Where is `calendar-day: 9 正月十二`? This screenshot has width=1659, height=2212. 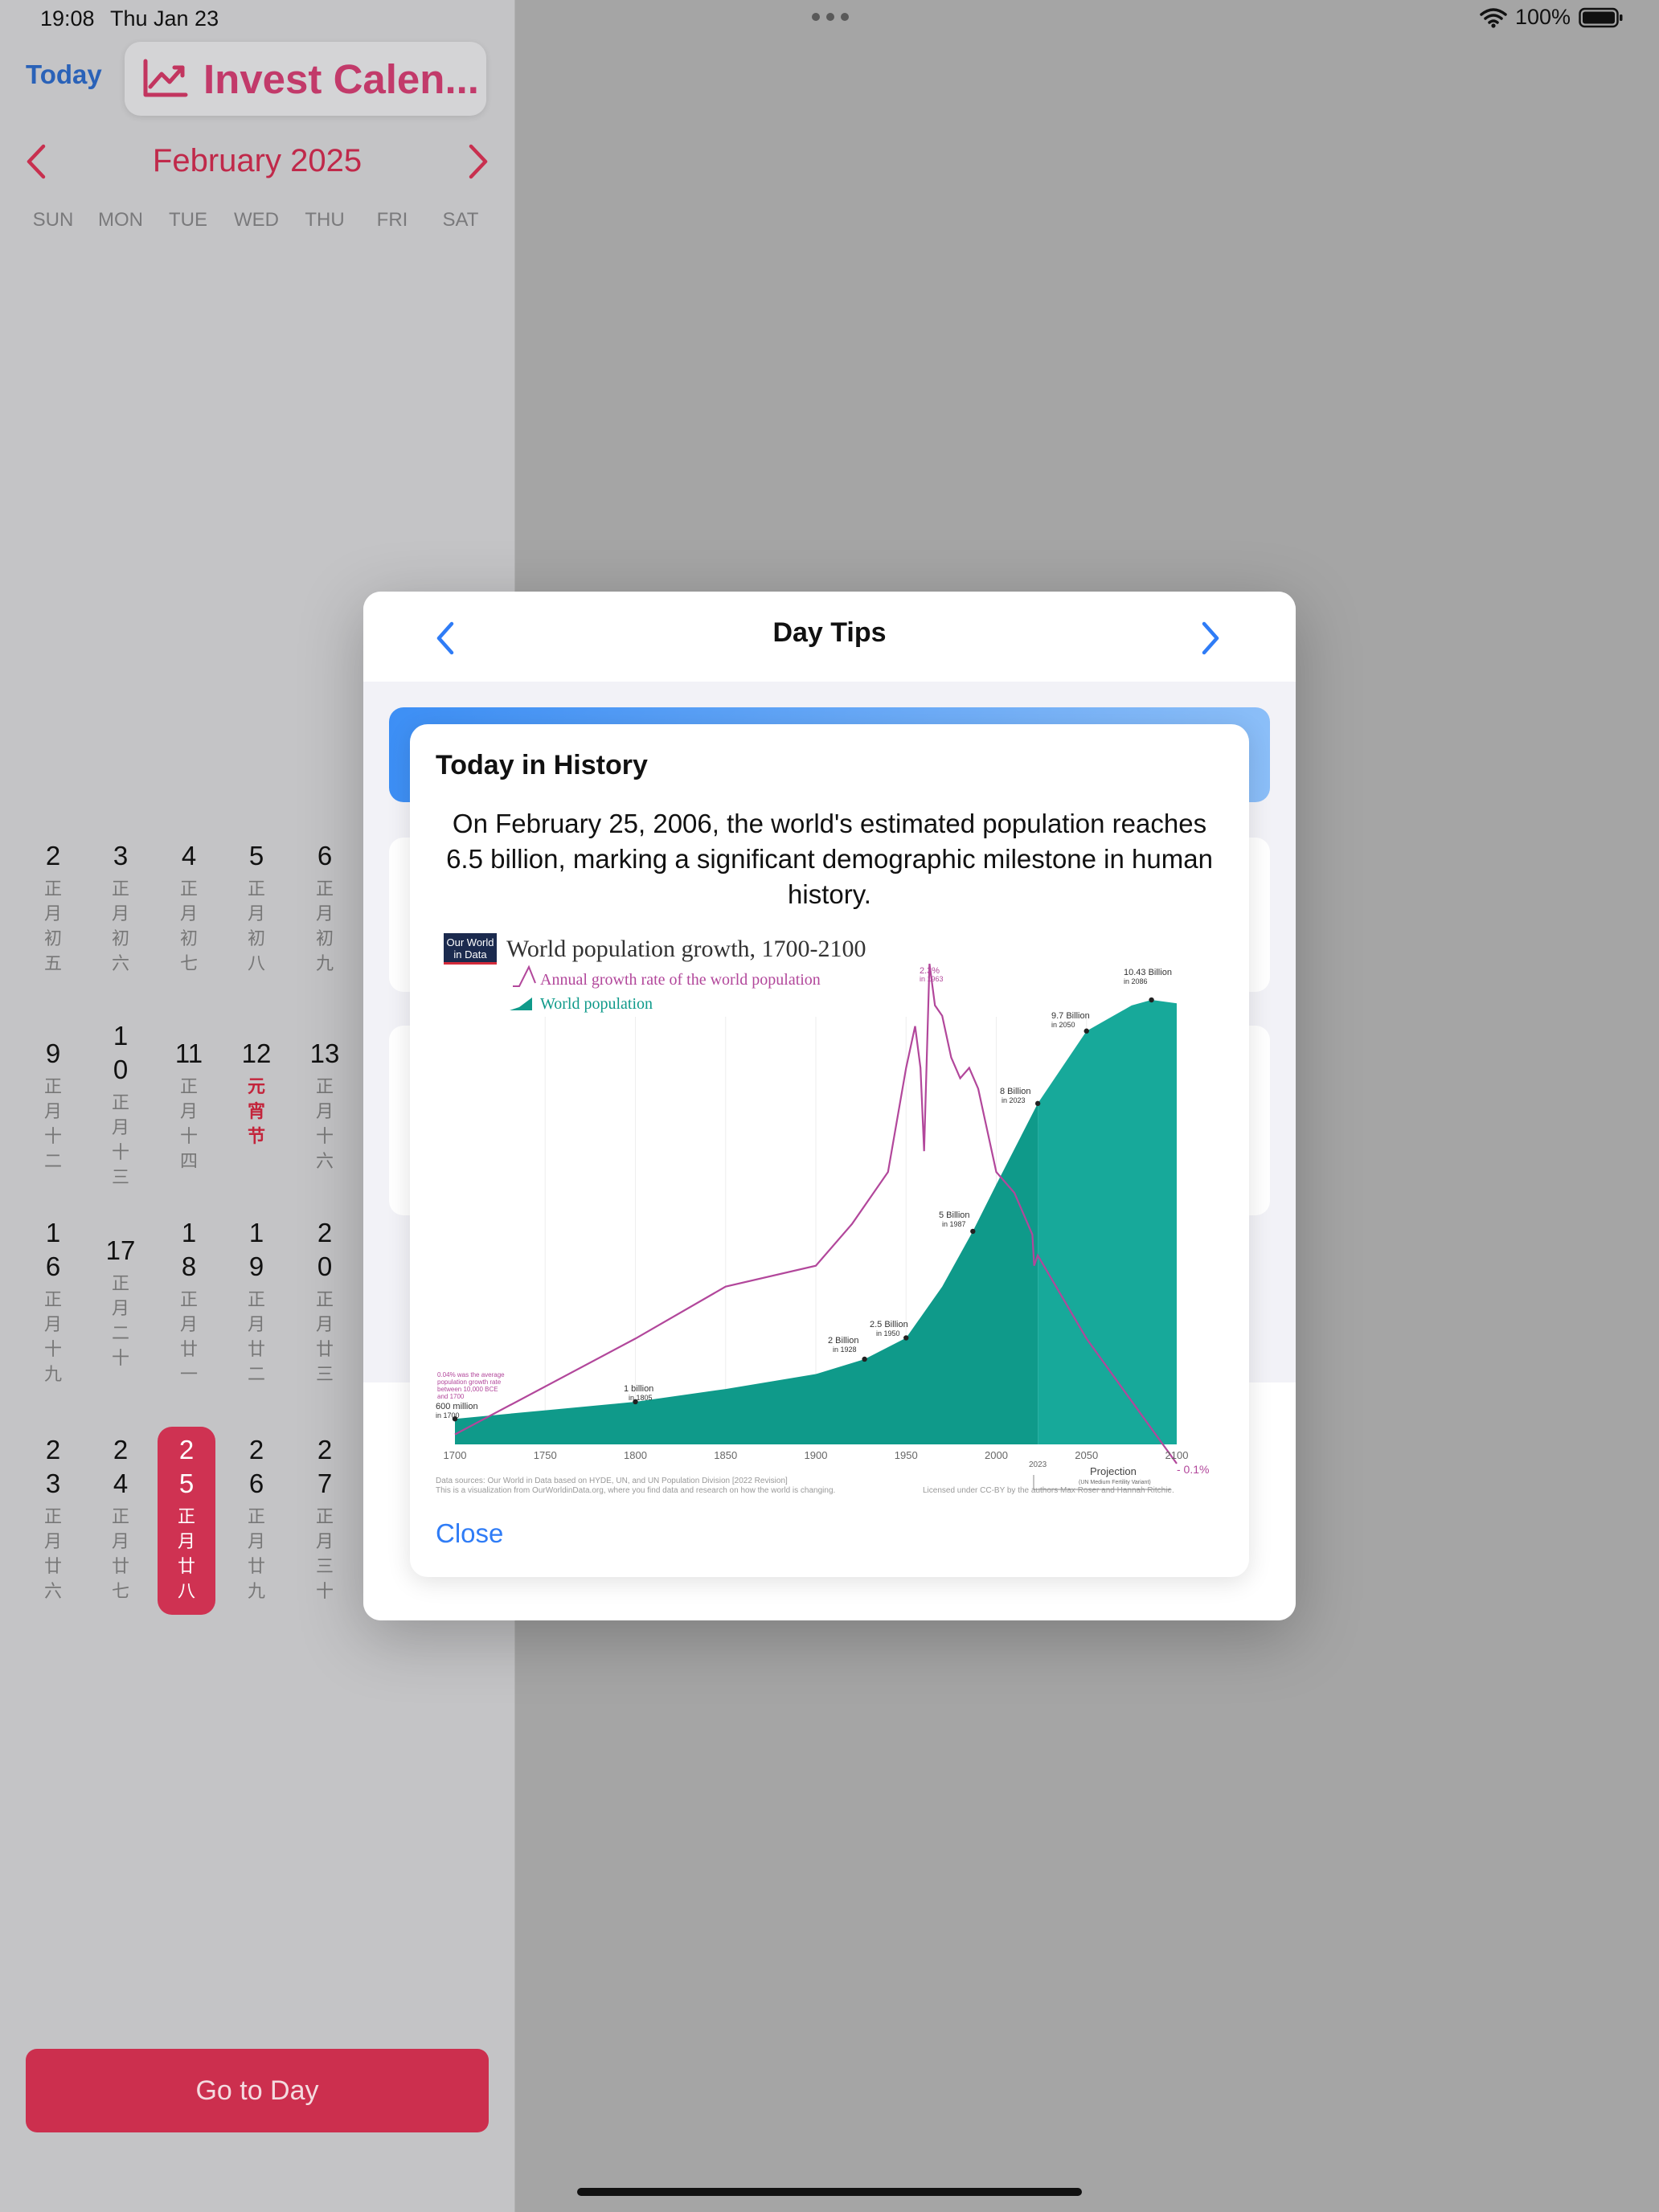 calendar-day: 9 正月十二 is located at coordinates (53, 1105).